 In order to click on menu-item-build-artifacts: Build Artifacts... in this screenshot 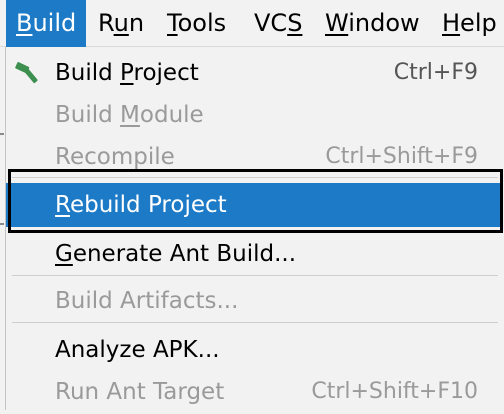, I will do `click(254, 301)`.